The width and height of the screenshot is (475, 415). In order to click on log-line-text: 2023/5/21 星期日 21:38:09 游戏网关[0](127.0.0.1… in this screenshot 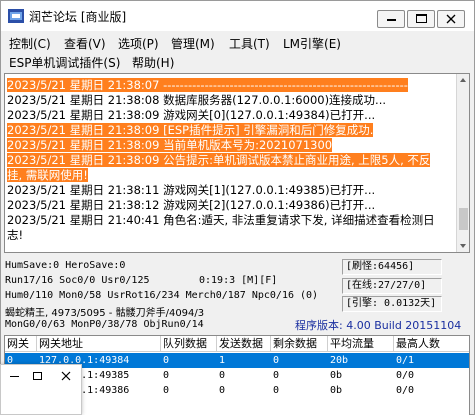, I will do `click(191, 115)`.